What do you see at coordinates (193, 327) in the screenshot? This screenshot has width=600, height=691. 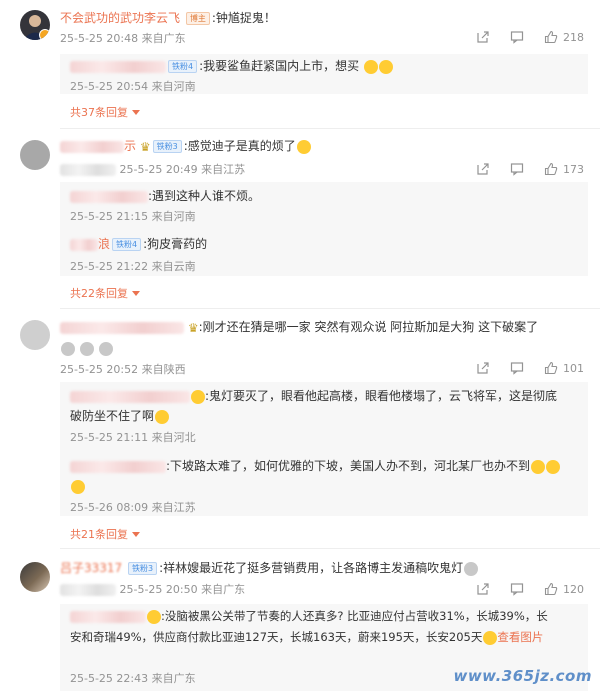 I see `crown-icon: ♛` at bounding box center [193, 327].